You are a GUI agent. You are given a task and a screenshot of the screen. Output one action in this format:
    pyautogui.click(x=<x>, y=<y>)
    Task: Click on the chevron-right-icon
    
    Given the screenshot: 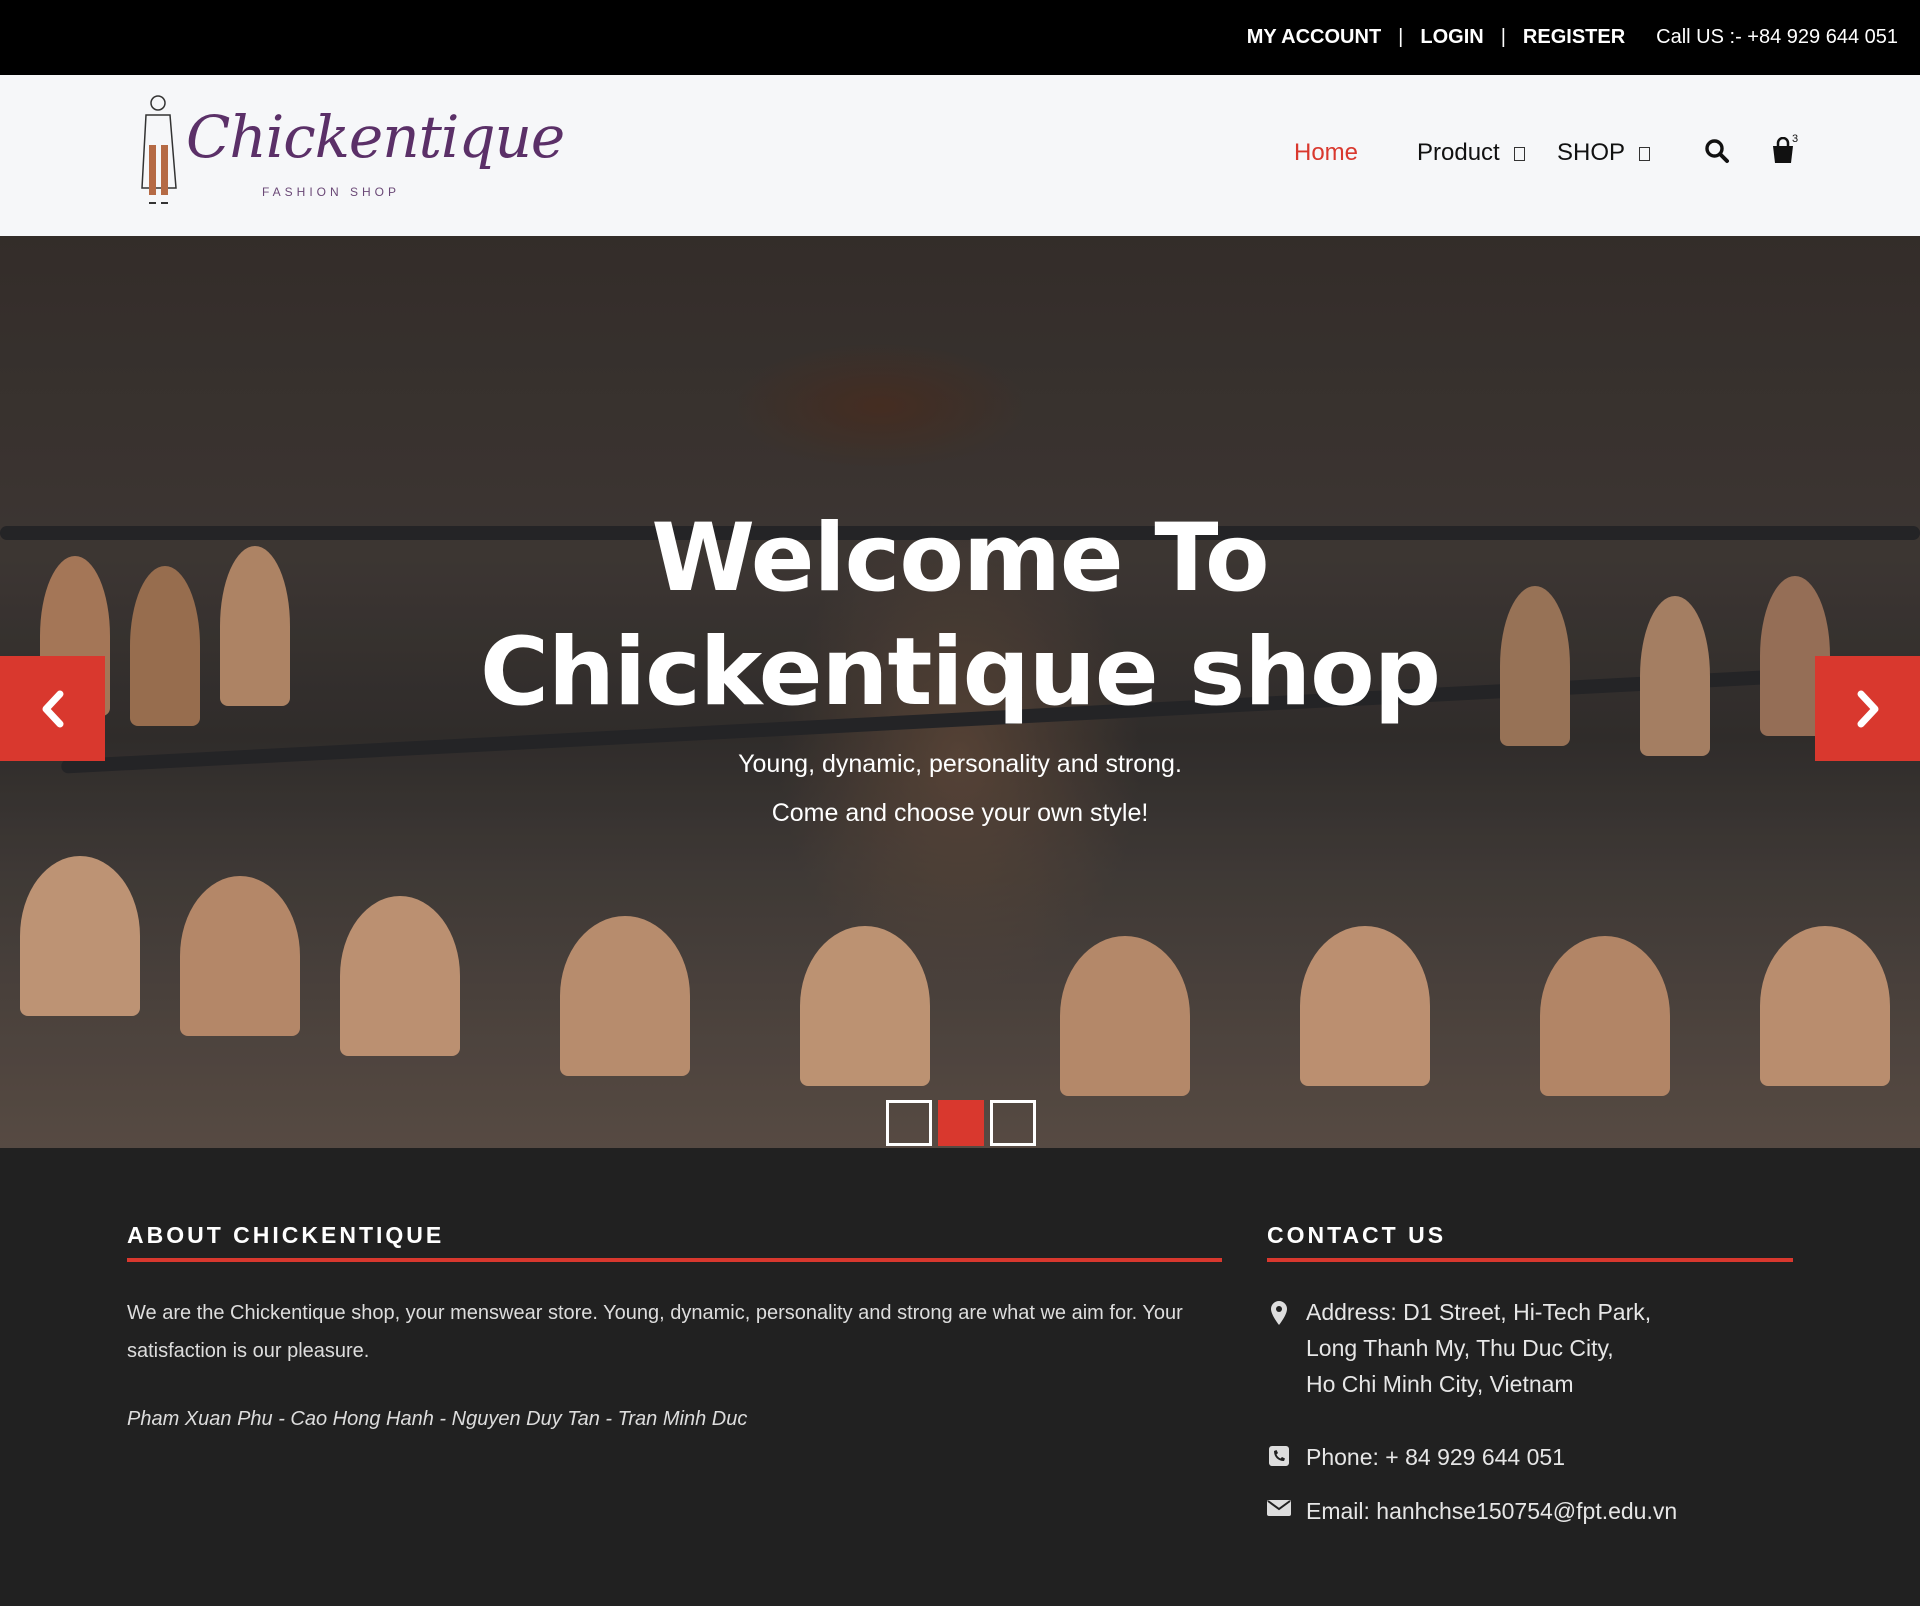 What is the action you would take?
    pyautogui.click(x=1867, y=708)
    